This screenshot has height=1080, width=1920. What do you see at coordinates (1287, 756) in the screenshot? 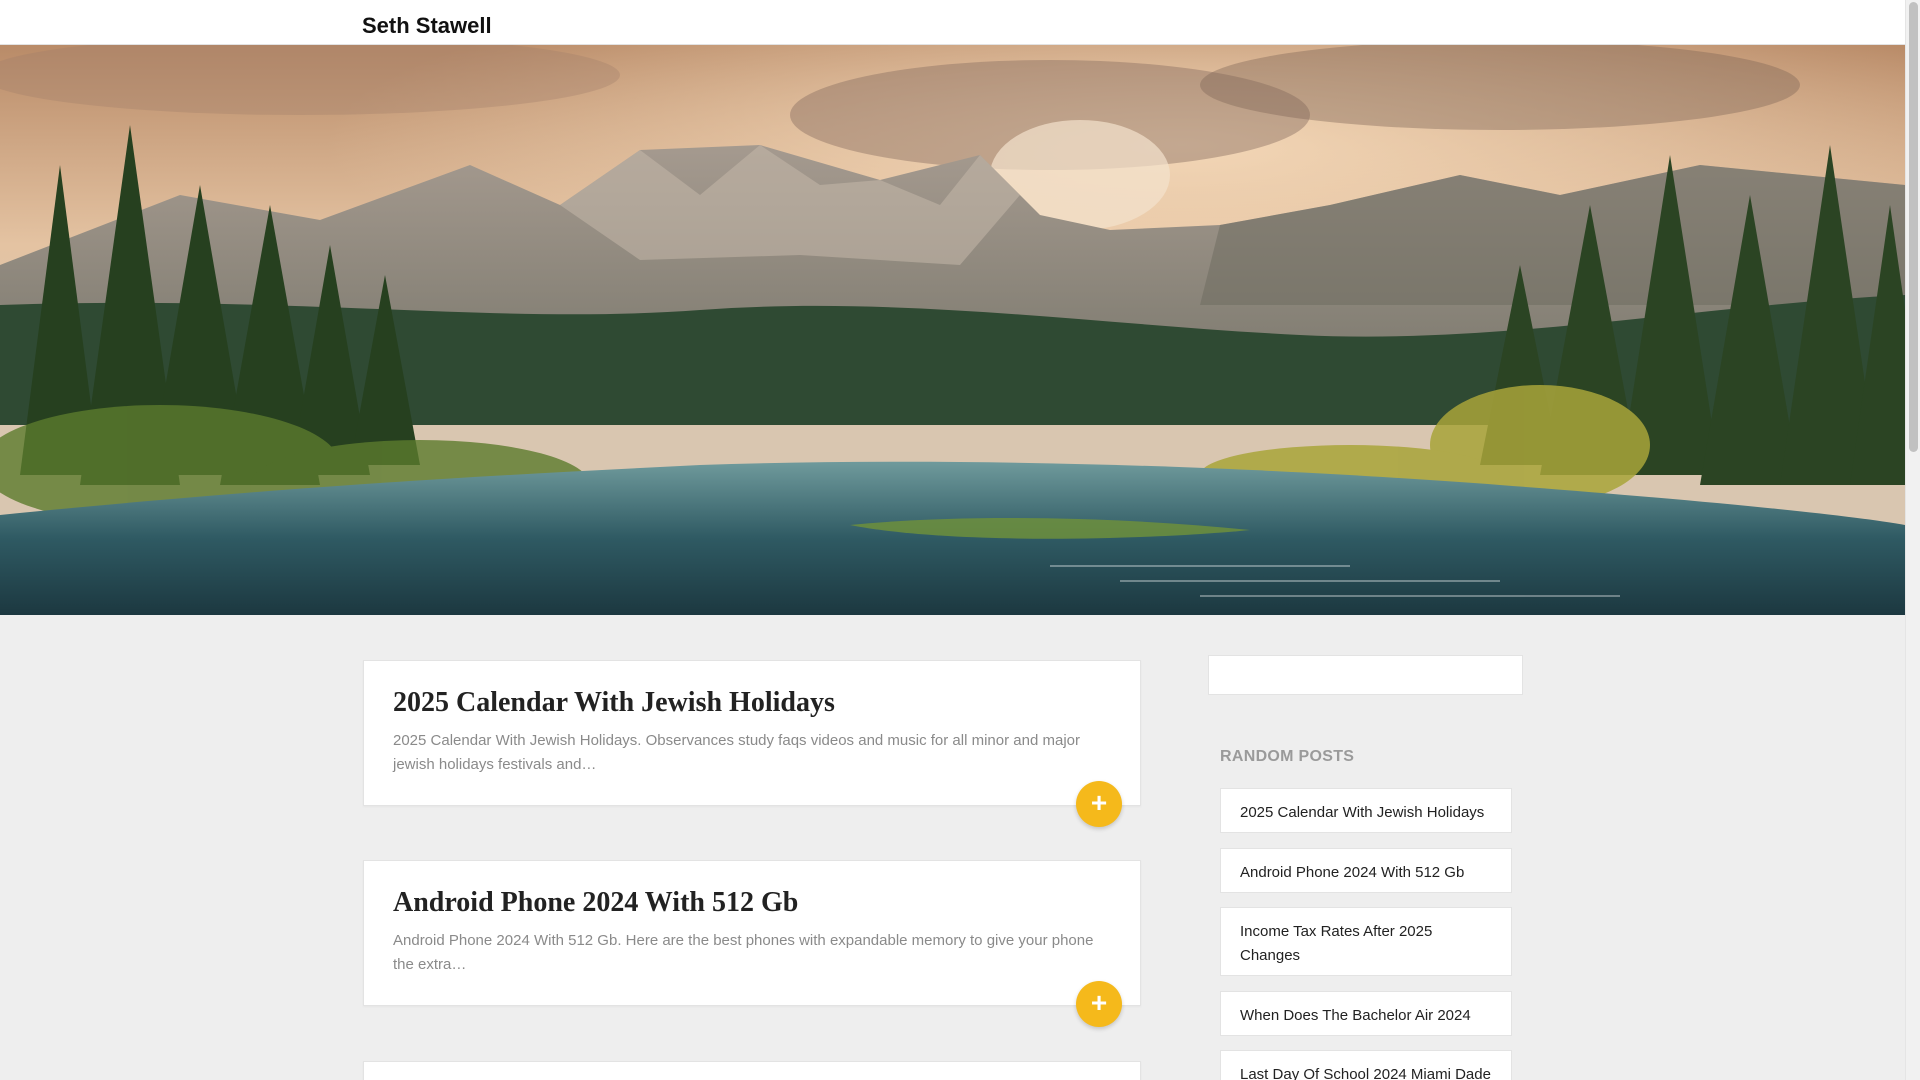
I see `random-posts-heading: RANDOM POSTS` at bounding box center [1287, 756].